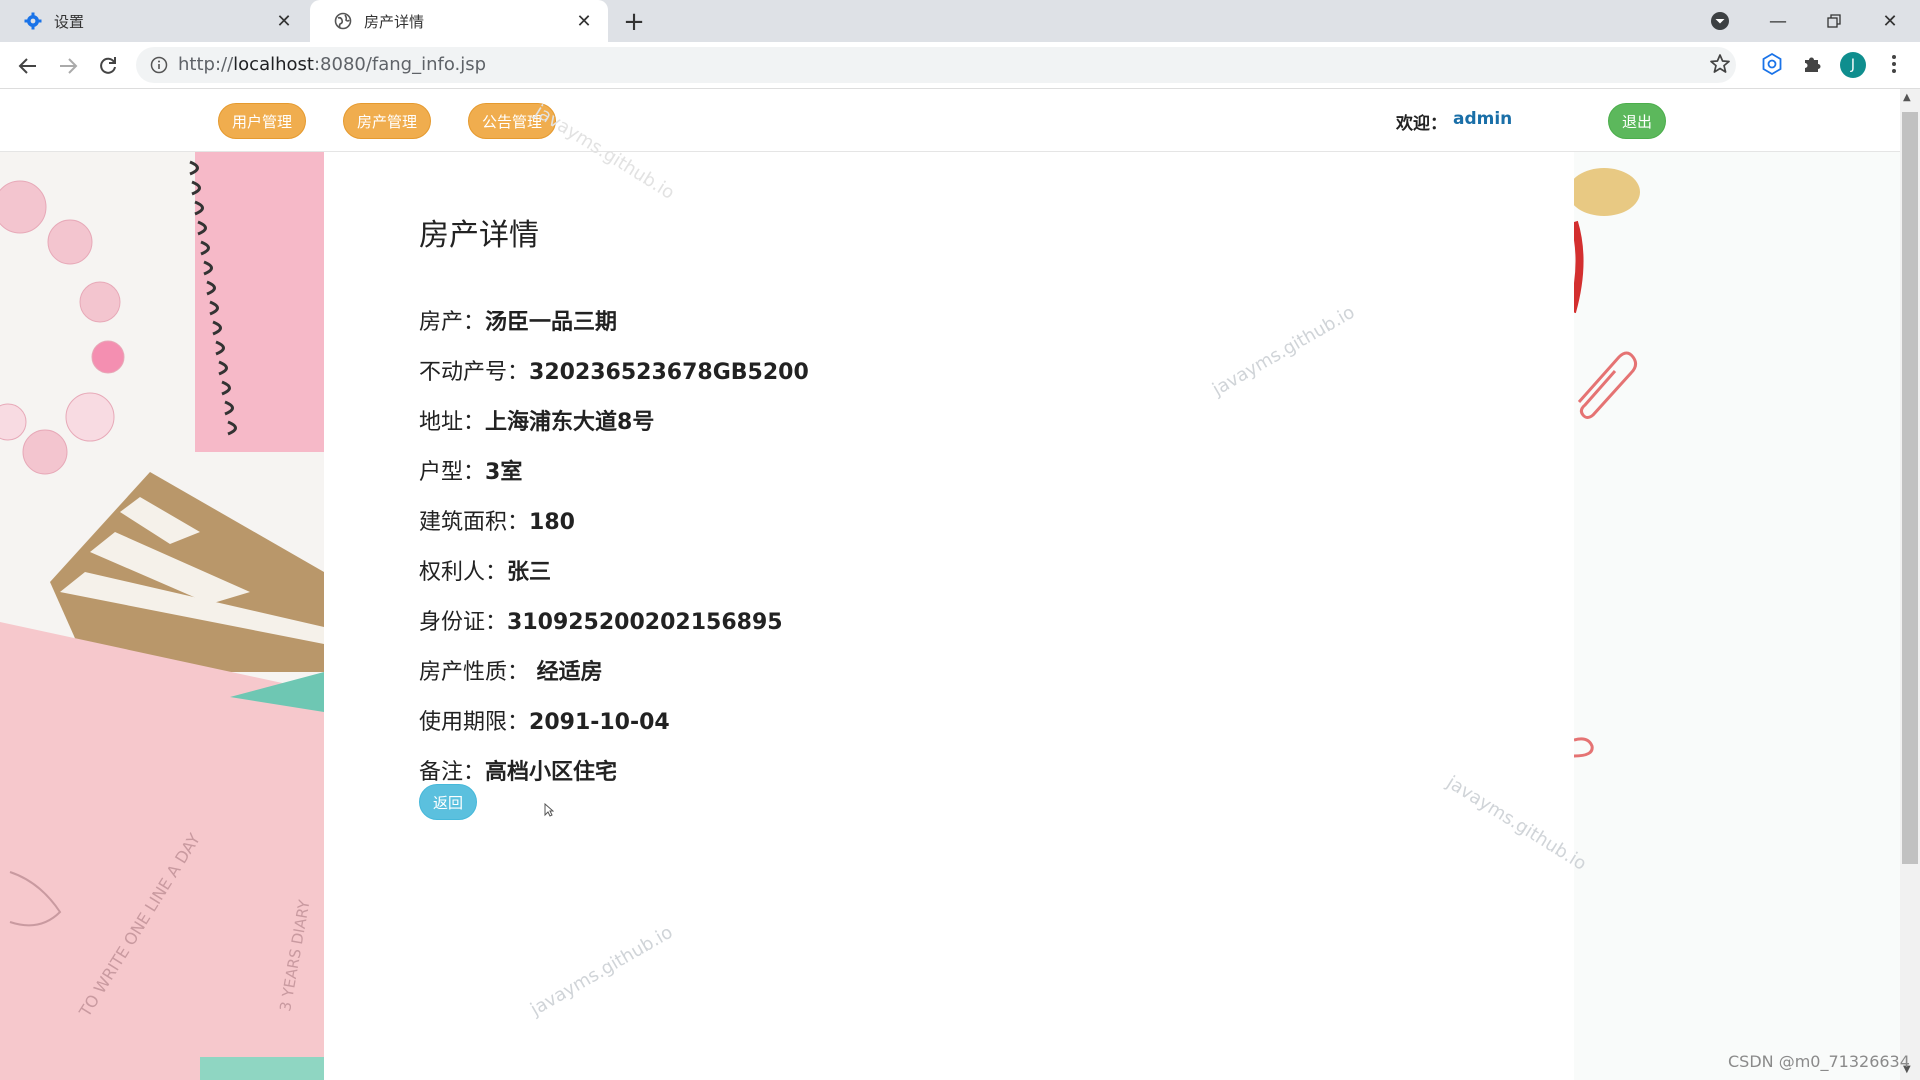 This screenshot has height=1080, width=1920. I want to click on nav-user-management-button: 用户管理, so click(262, 121).